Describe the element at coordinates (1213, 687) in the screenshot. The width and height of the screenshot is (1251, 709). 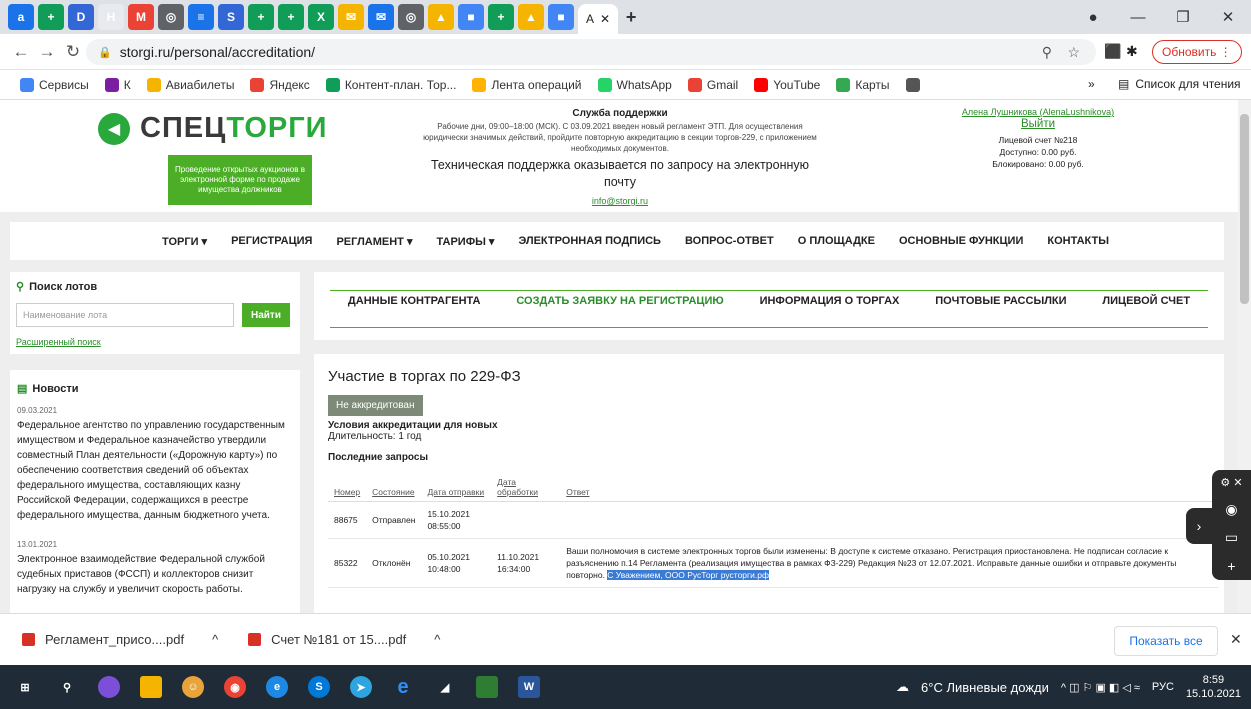
I see `clock: 8:59 15.10.2021` at that location.